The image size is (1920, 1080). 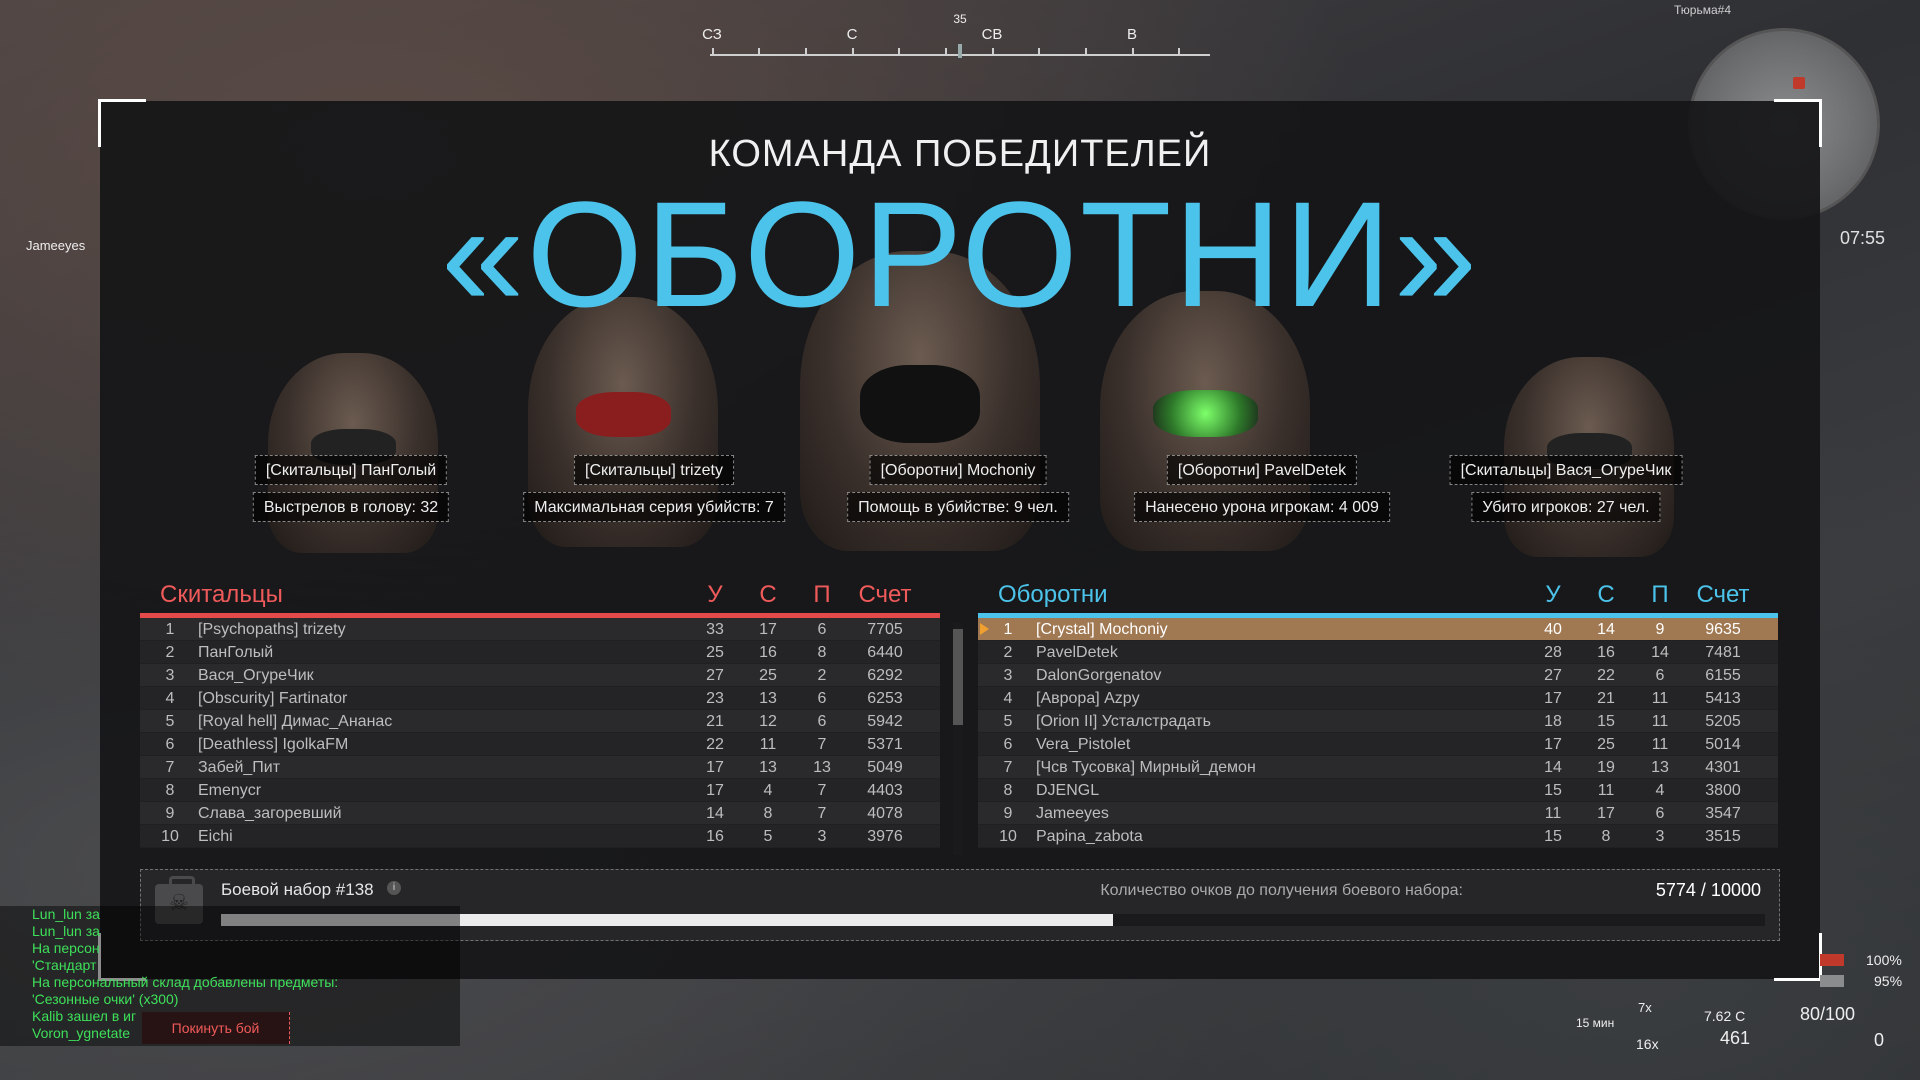 What do you see at coordinates (540, 675) in the screenshot?
I see `table-row: 3 Вася_ОгуреЧик 27 25 2 6292` at bounding box center [540, 675].